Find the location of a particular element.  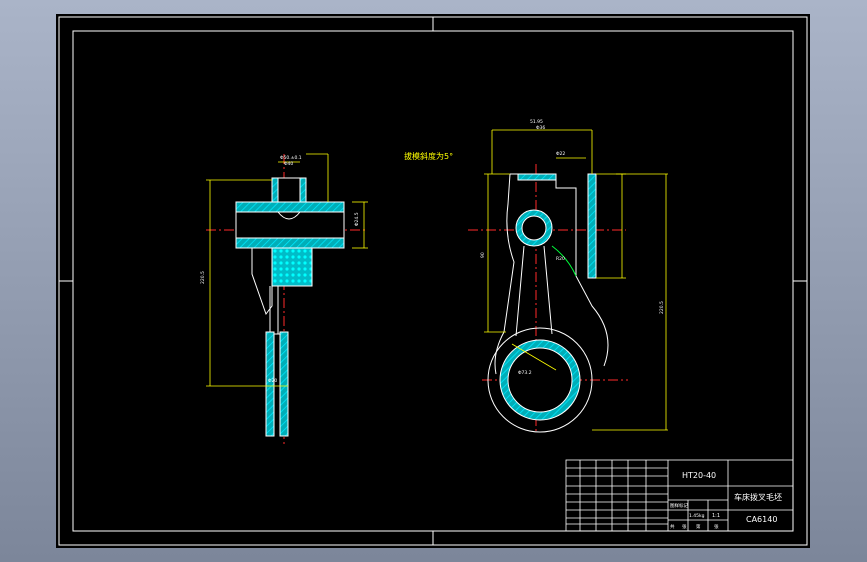

front-view: Φ50.±0.1 Φ40 Φ24.5 220.5 Φ20 is located at coordinates (284, 298).